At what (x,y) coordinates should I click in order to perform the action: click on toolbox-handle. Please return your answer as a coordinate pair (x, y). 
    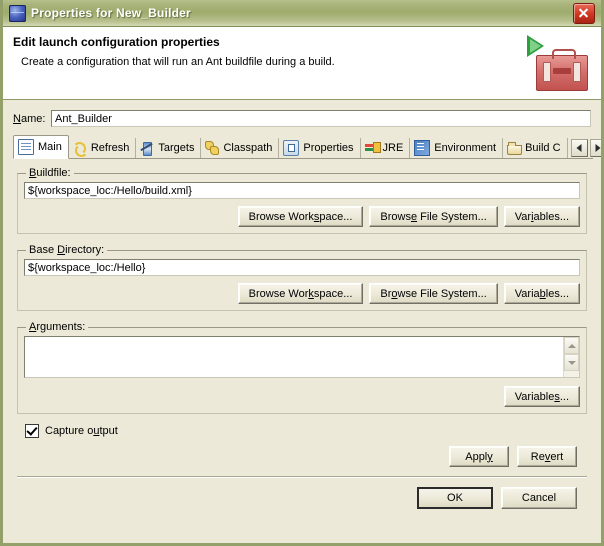
    Looking at the image, I should click on (564, 54).